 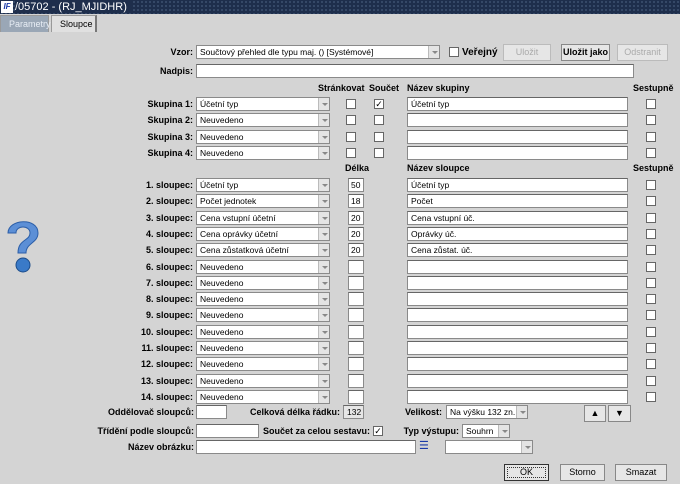 I want to click on tab-sloupce: Sloupce, so click(x=74, y=23).